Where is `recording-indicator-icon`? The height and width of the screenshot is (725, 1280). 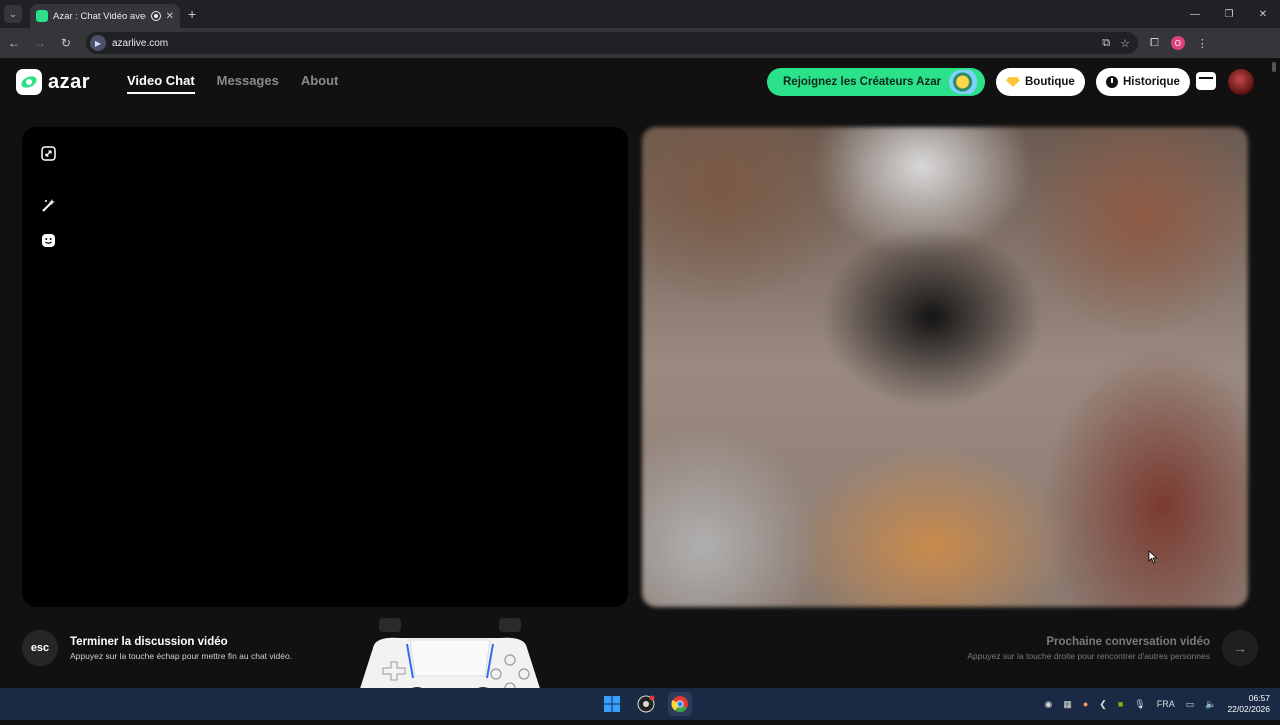 recording-indicator-icon is located at coordinates (155, 16).